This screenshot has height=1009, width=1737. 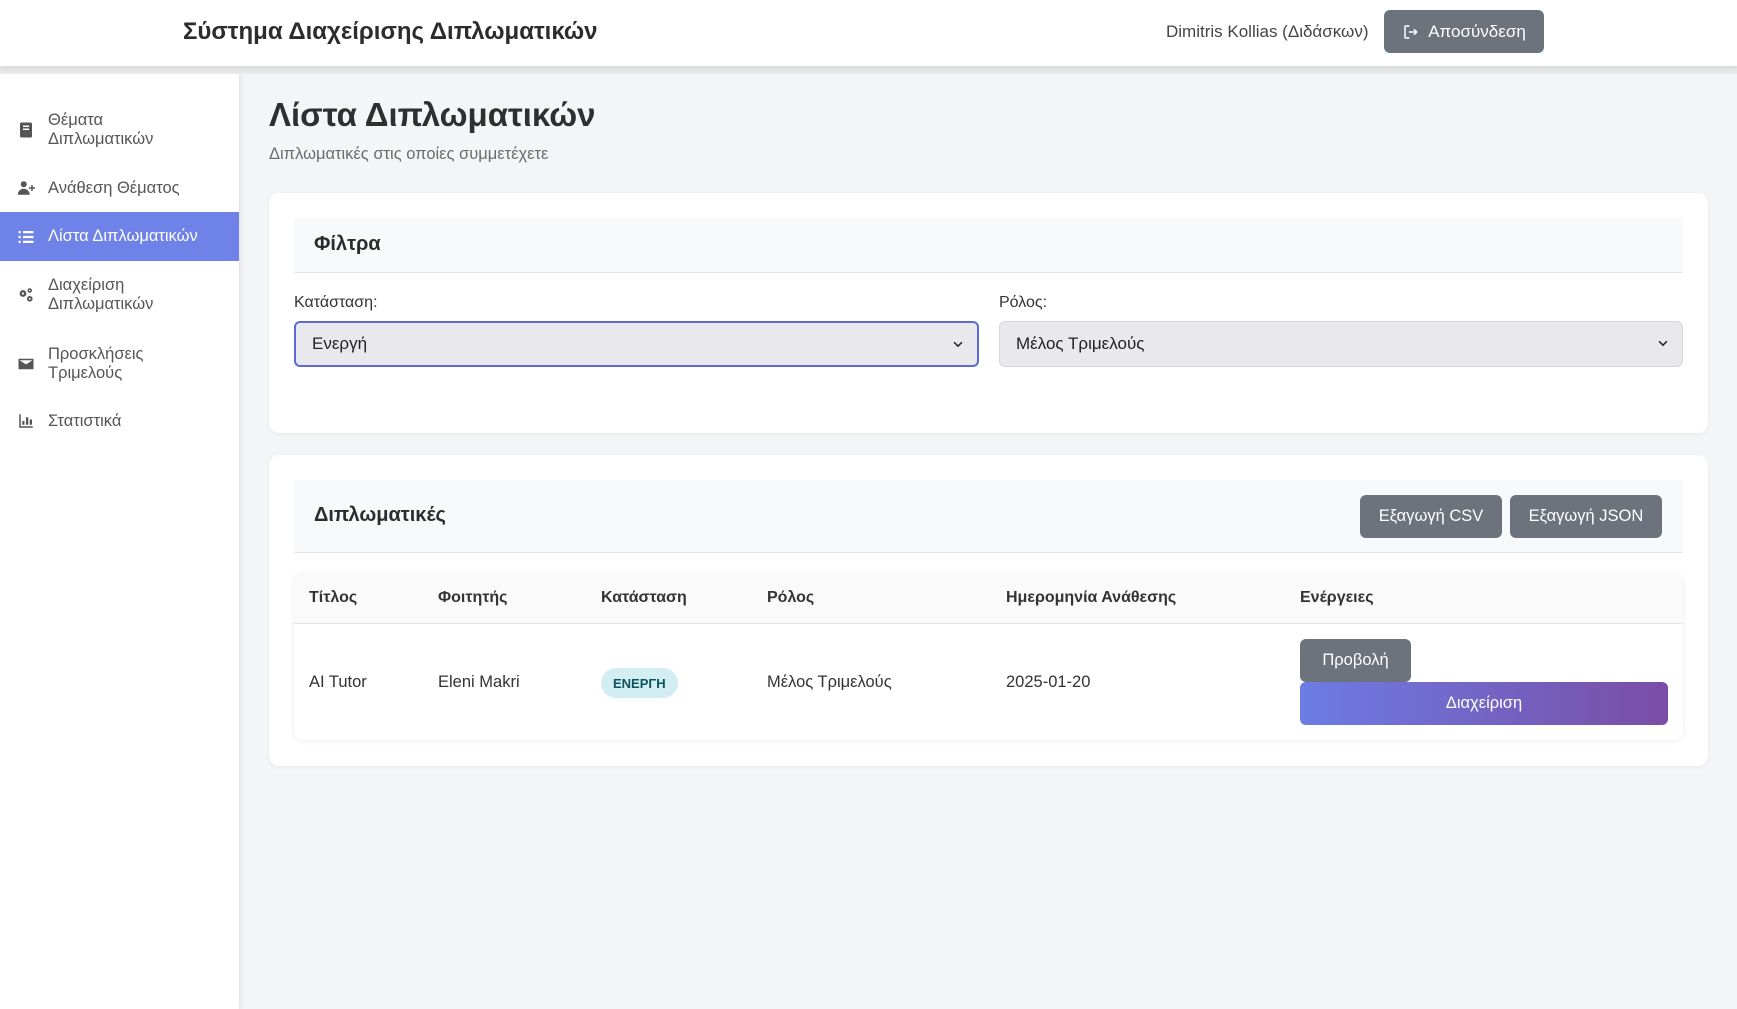 I want to click on sidebar-item-thesis-management: Διαχείριση Διπλωματικών, so click(x=119, y=295).